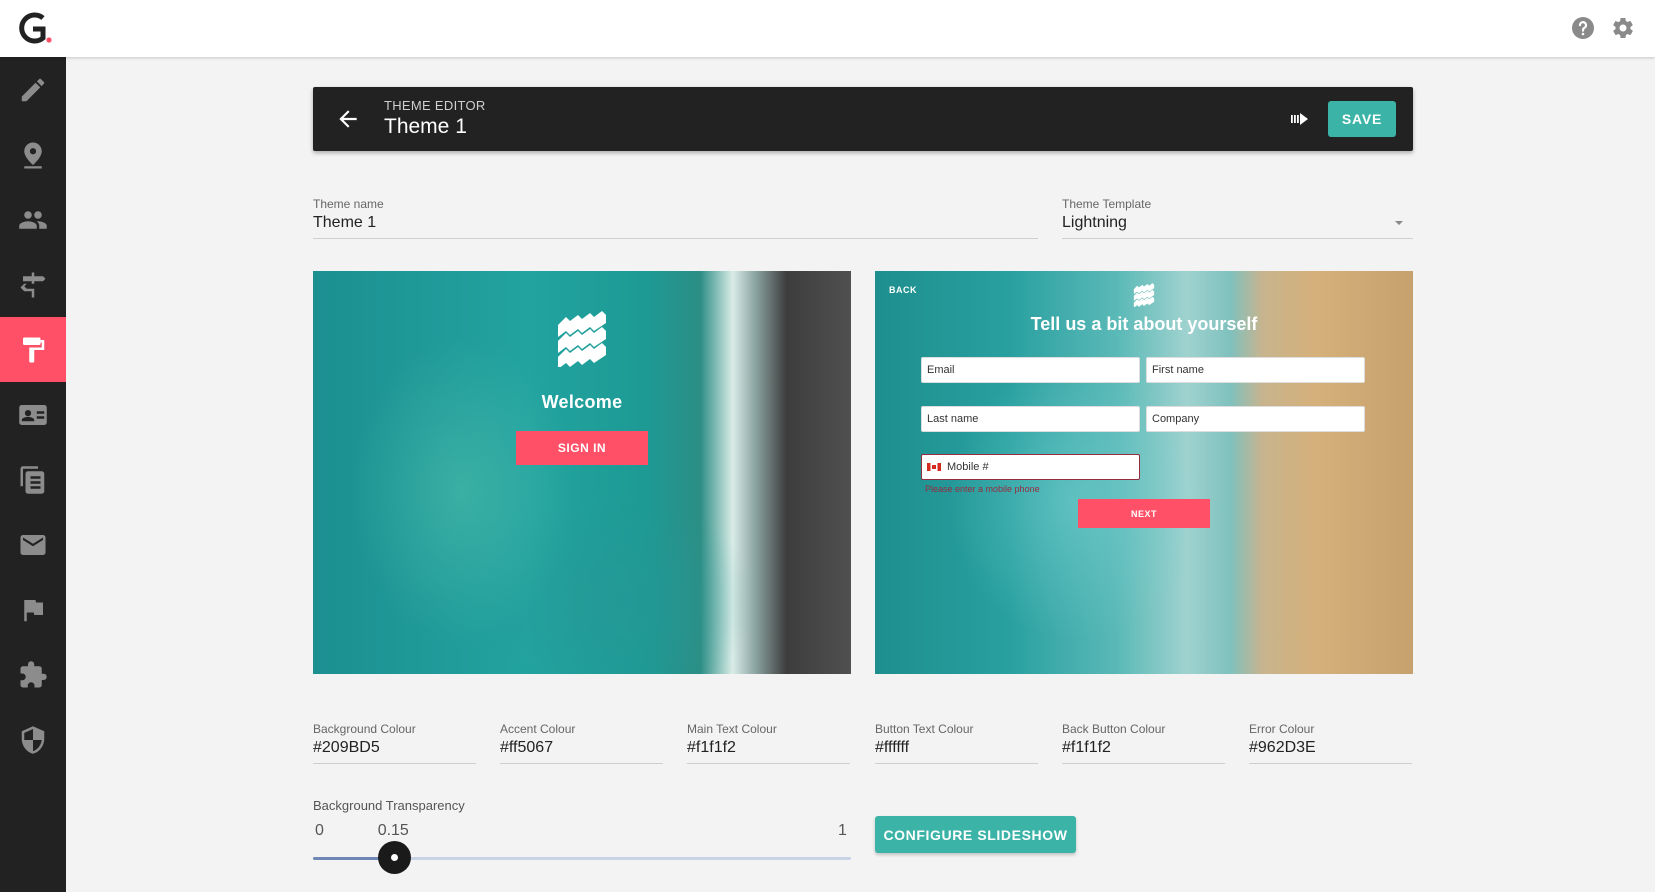 The image size is (1655, 892). I want to click on transparency-label: Background Transparency, so click(389, 805).